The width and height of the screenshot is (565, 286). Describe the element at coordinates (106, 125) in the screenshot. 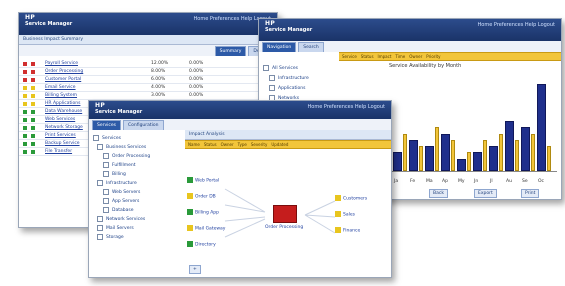

I see `tab-services: Services` at that location.